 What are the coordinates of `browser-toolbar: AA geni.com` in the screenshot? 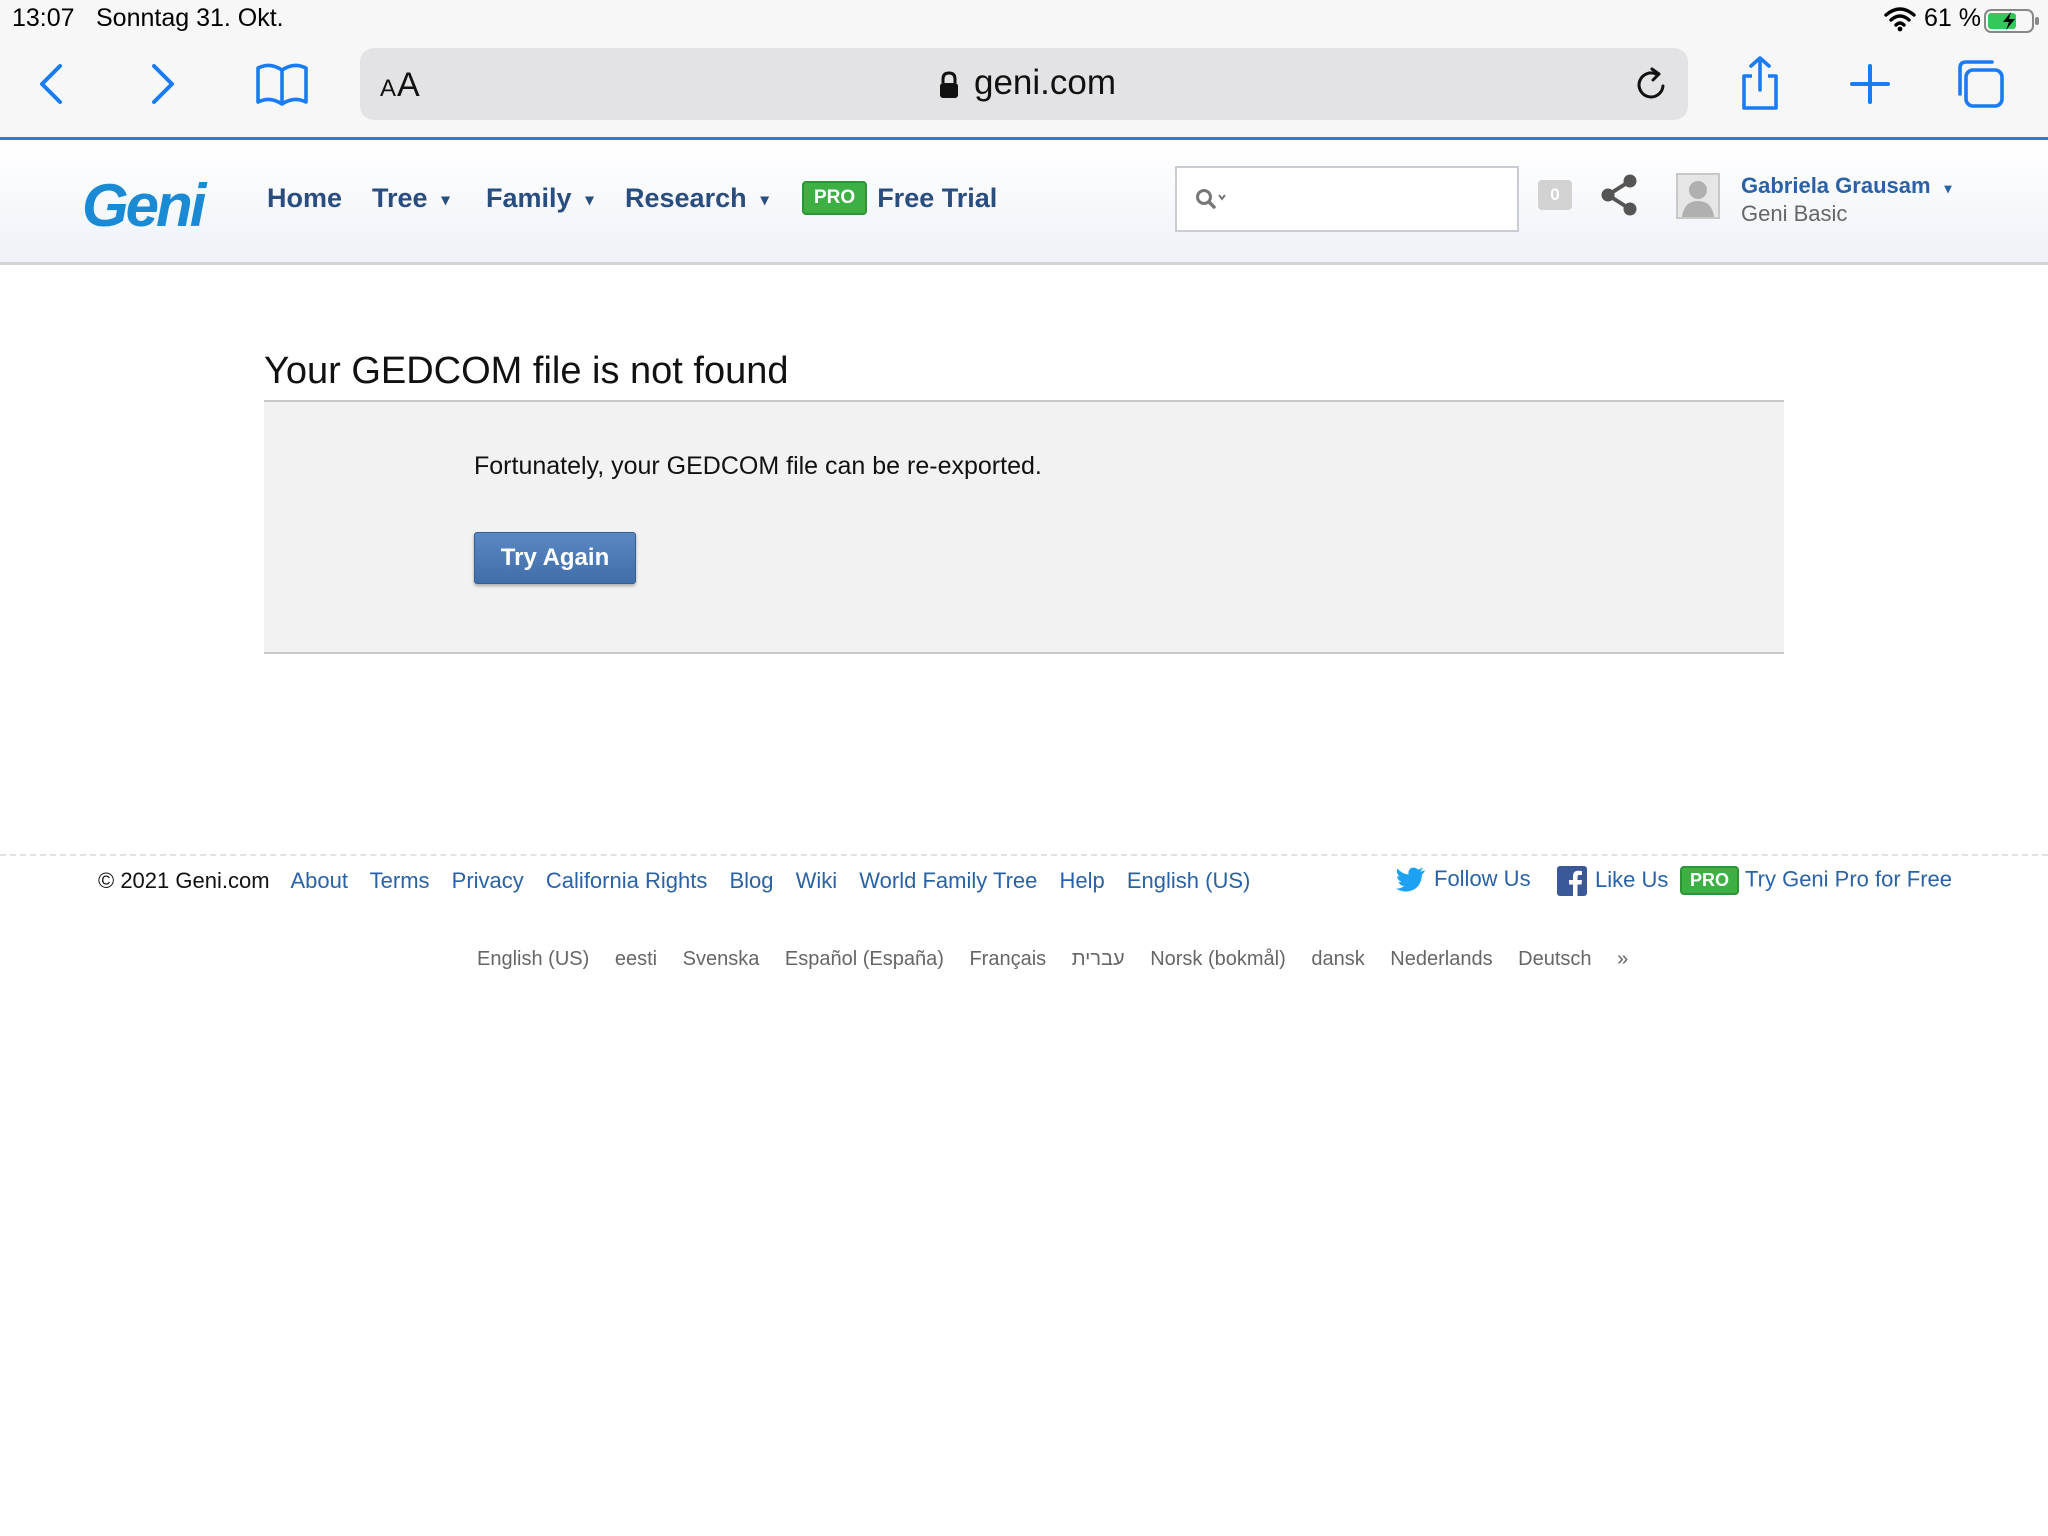 It's located at (1024, 90).